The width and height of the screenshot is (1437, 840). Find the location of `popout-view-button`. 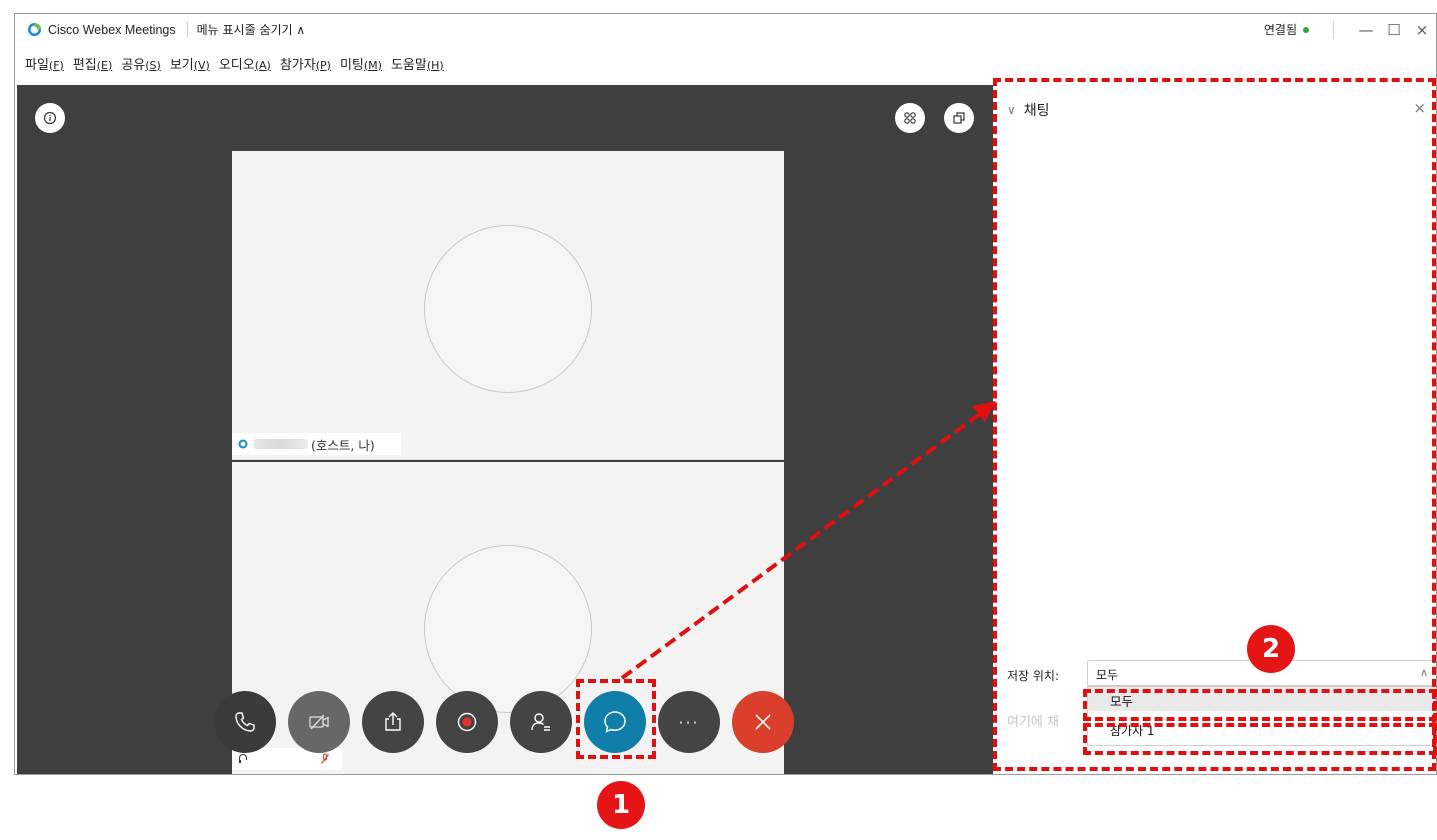

popout-view-button is located at coordinates (959, 118).